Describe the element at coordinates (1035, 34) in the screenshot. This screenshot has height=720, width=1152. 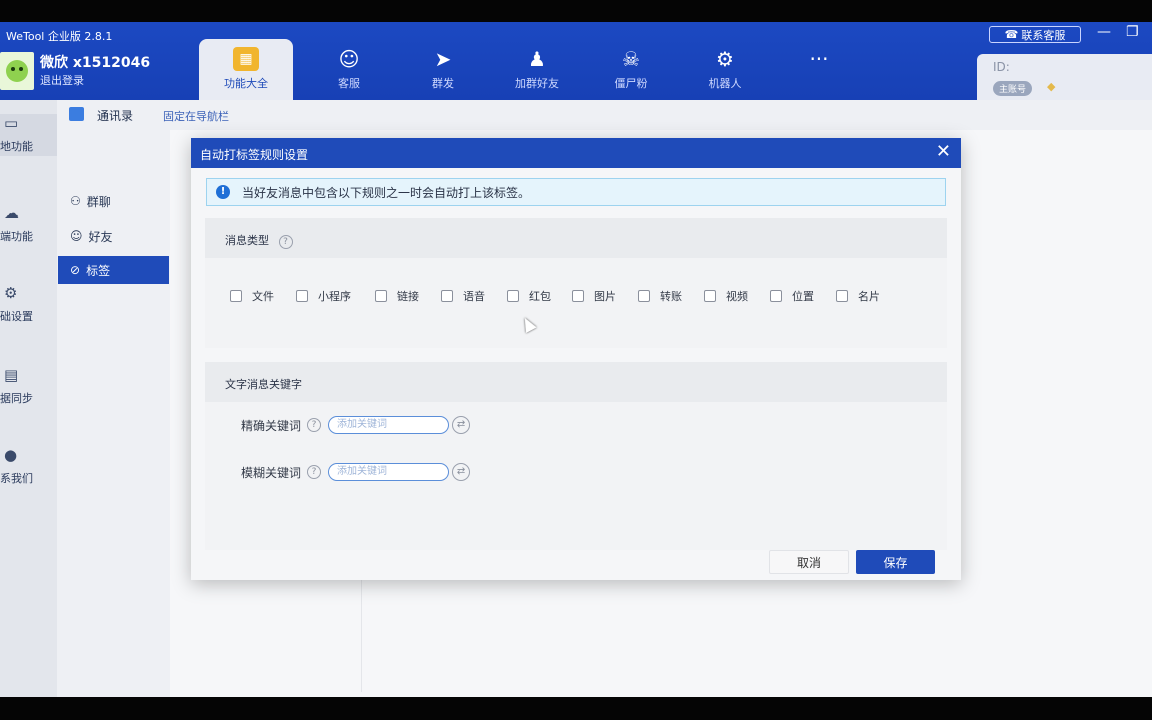
I see `contact-support-button: ☎ 联系客服` at that location.